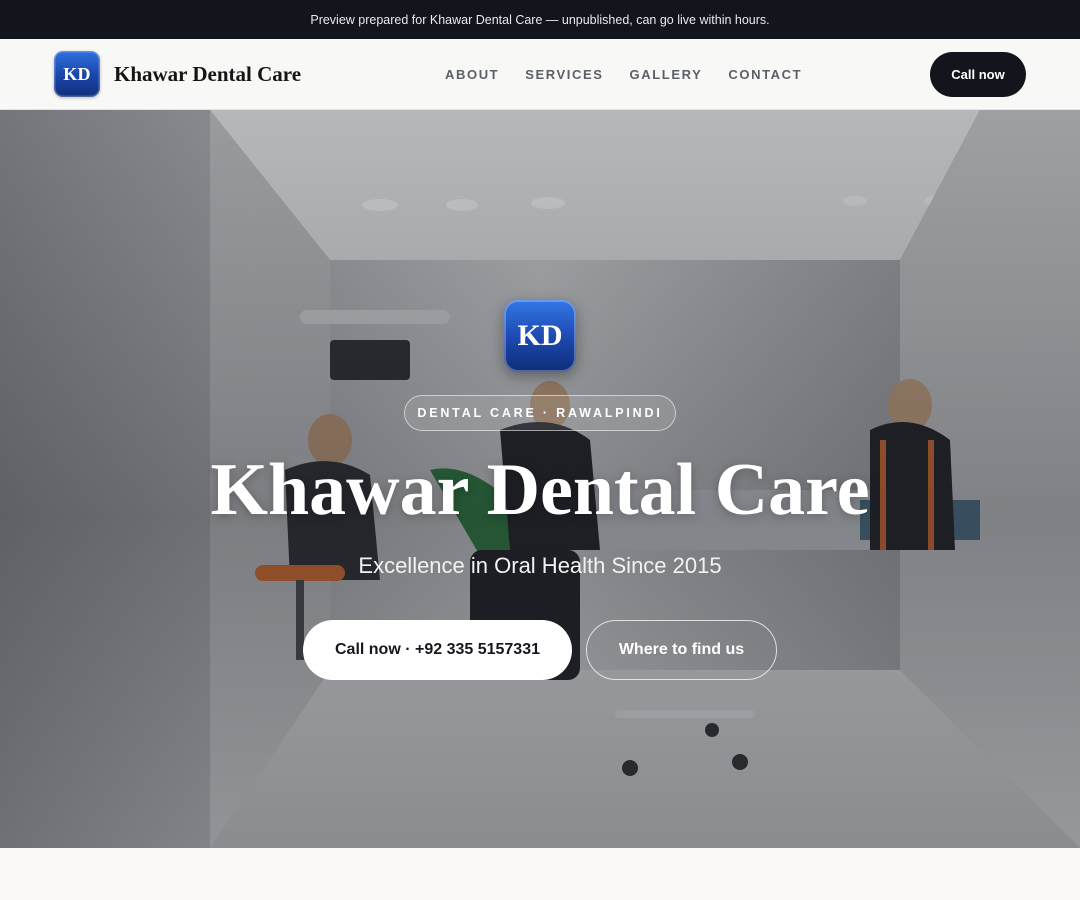 This screenshot has height=900, width=1080. What do you see at coordinates (564, 74) in the screenshot?
I see `nav-link-services: SERVICES` at bounding box center [564, 74].